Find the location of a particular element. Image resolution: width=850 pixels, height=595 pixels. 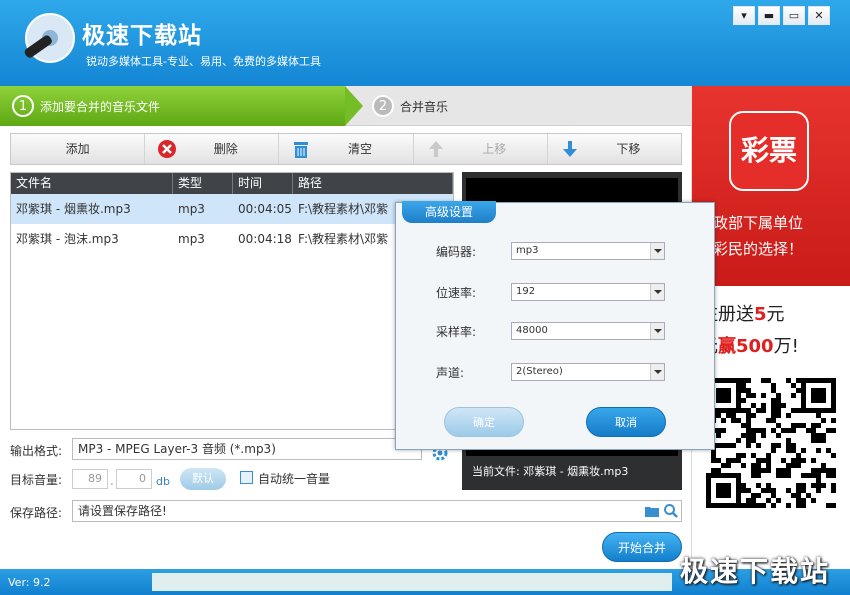

output-format-select: MP3 - MPEG Layer-3 音频 (*.mp3) is located at coordinates (247, 449).